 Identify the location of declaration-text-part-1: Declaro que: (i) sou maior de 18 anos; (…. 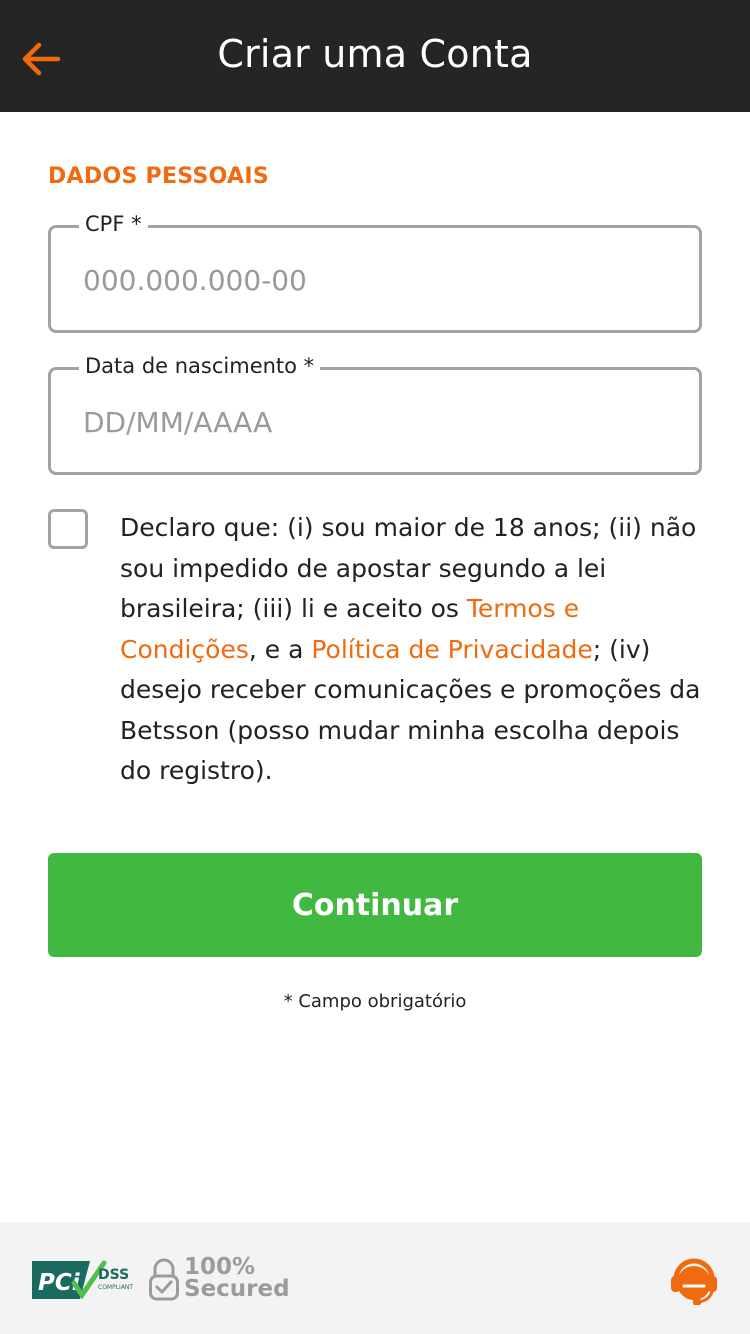
(408, 568).